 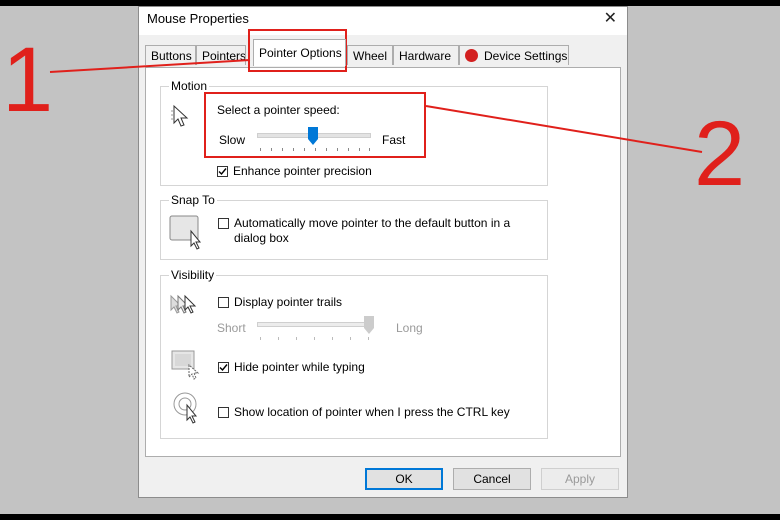 What do you see at coordinates (720, 154) in the screenshot?
I see `annotation-number-2: 2` at bounding box center [720, 154].